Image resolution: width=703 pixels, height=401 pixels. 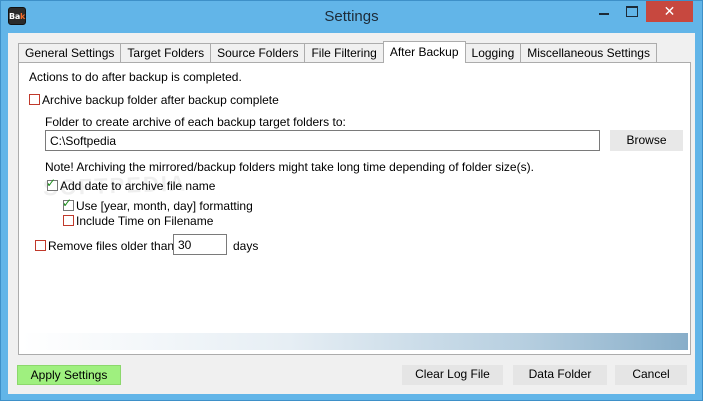 What do you see at coordinates (40, 245) in the screenshot?
I see `remove-files-checkbox` at bounding box center [40, 245].